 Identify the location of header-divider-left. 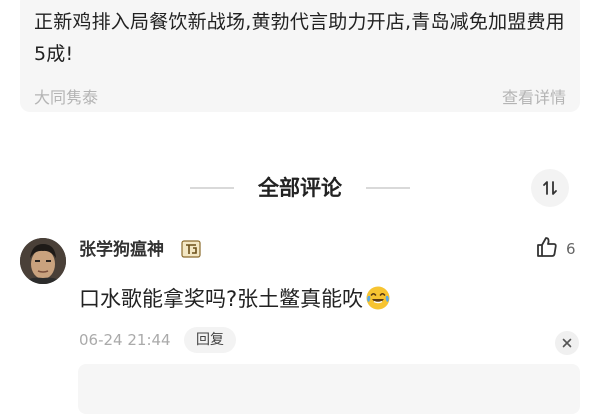
(212, 188).